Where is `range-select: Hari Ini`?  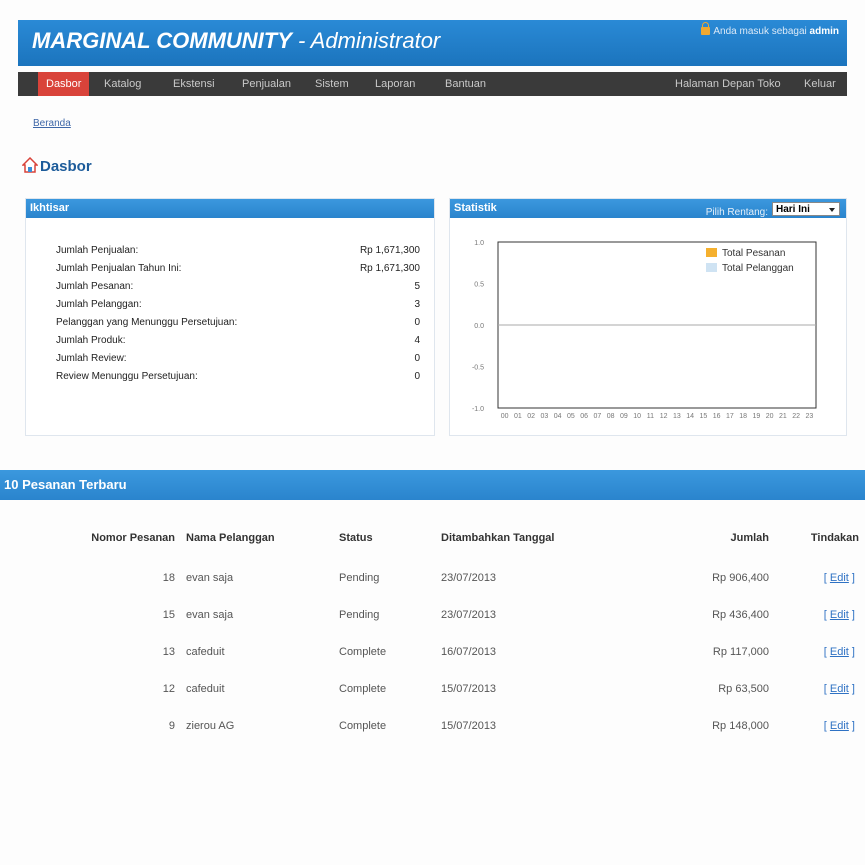 range-select: Hari Ini is located at coordinates (806, 209).